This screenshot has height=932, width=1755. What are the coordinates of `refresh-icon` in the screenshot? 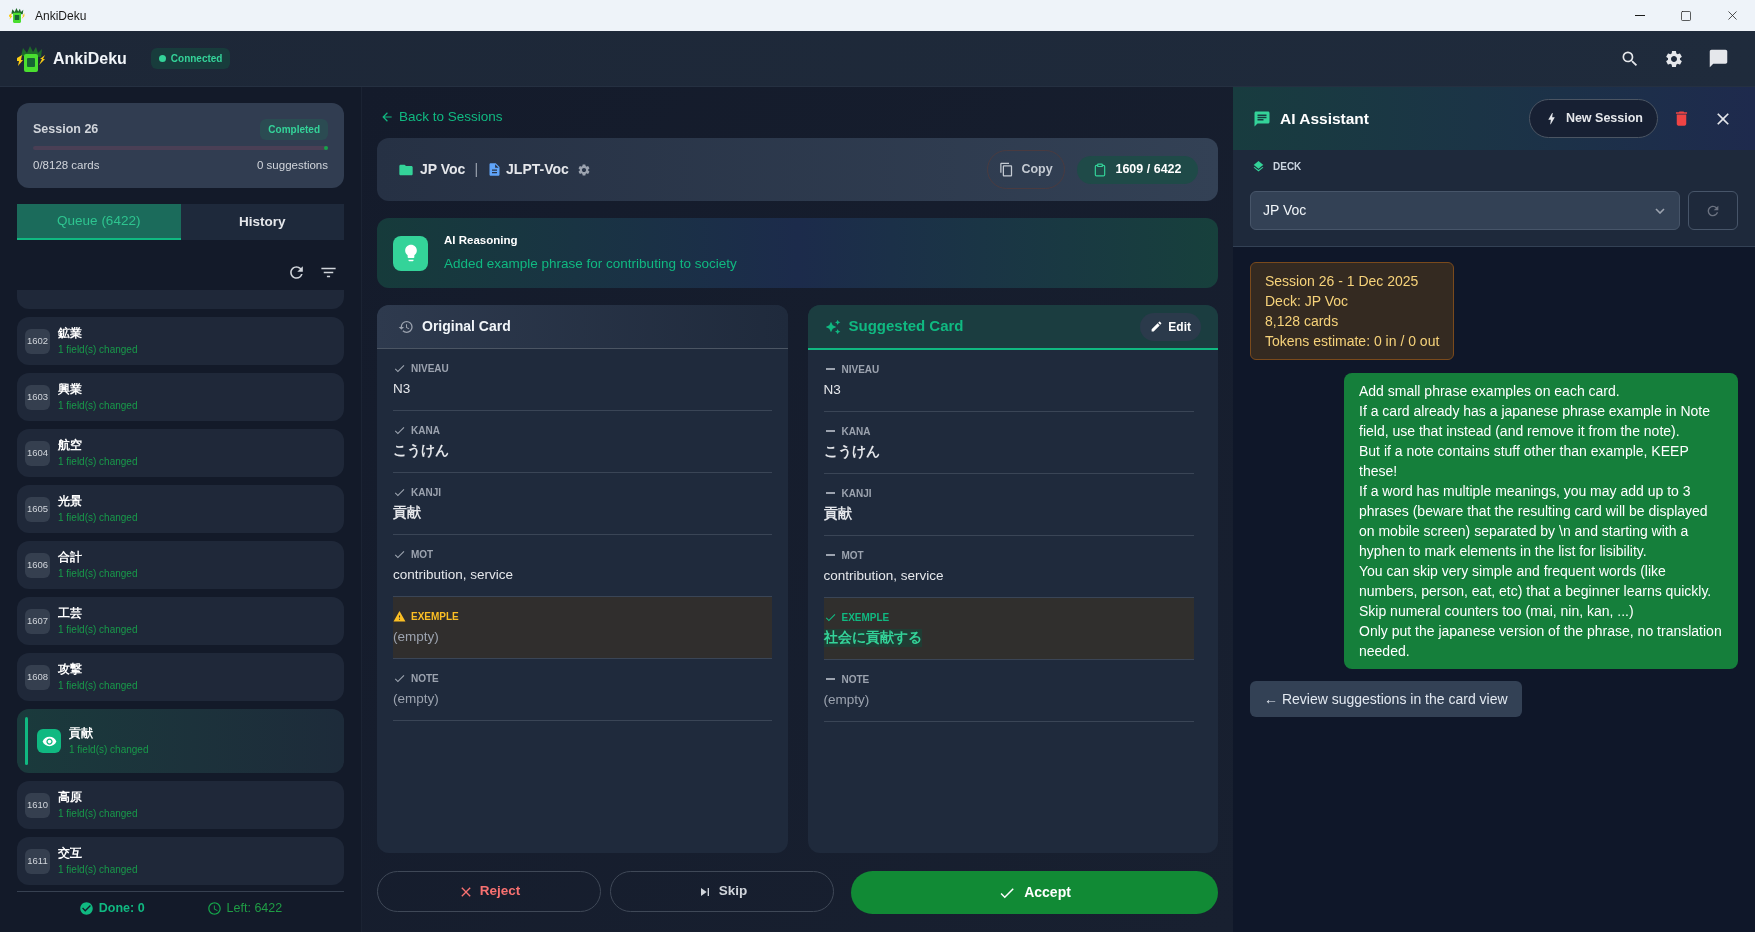 It's located at (296, 272).